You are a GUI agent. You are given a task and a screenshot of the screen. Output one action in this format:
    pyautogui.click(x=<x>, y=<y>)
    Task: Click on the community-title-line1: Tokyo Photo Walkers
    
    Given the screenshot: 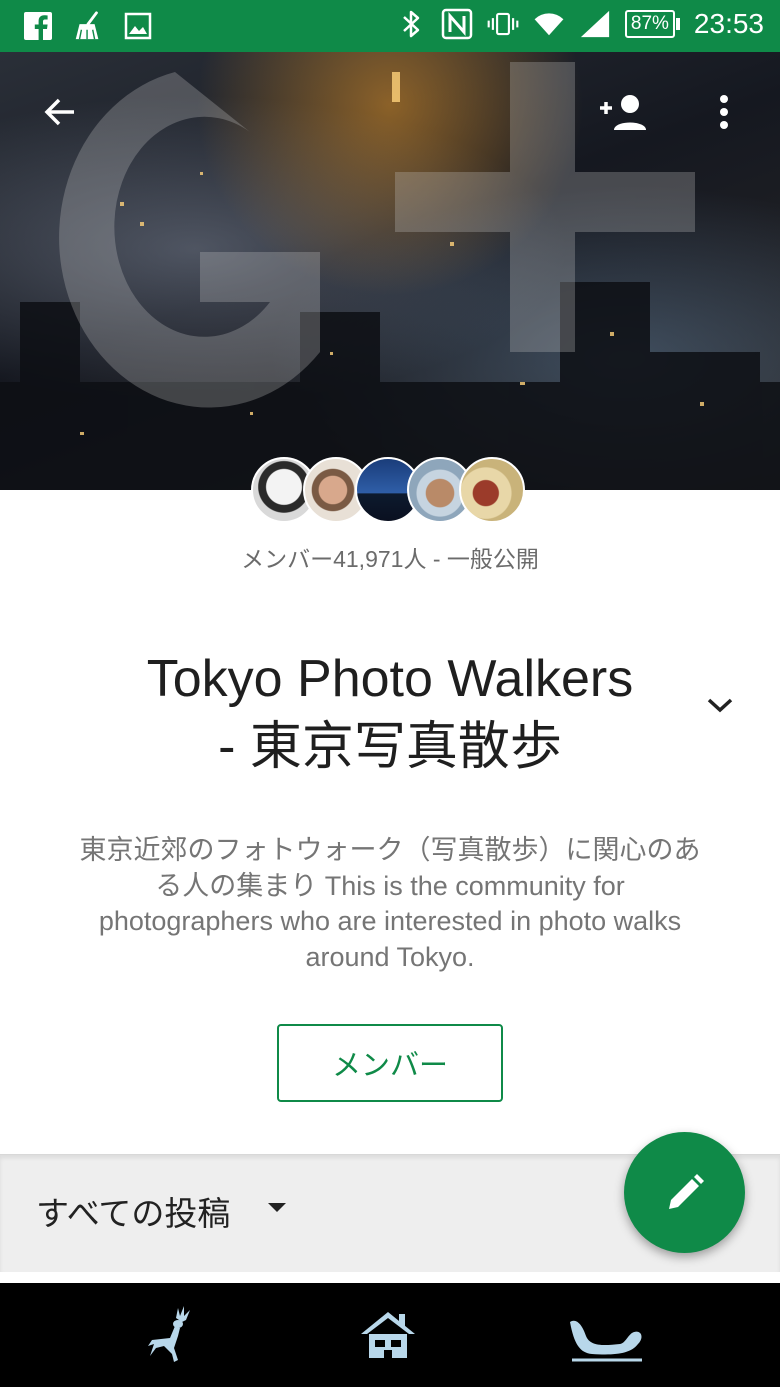 What is the action you would take?
    pyautogui.click(x=390, y=679)
    